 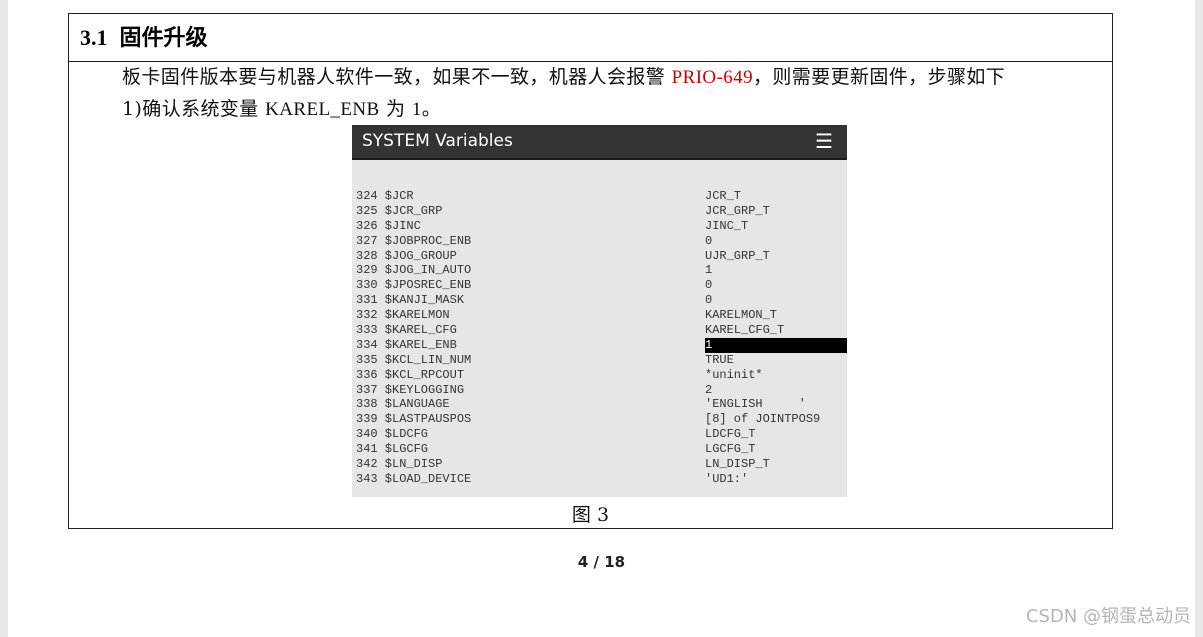 I want to click on variable-row: 337 $KEYLOGGING 2, so click(x=599, y=390).